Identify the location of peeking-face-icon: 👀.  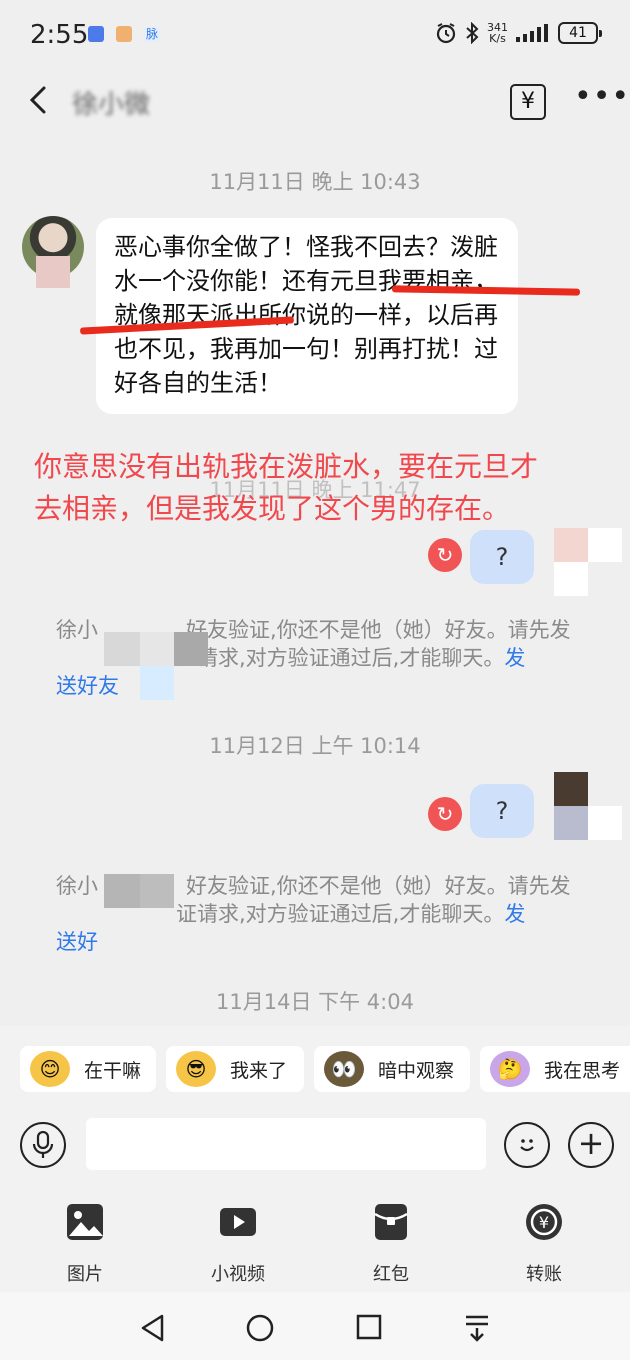
(344, 1069).